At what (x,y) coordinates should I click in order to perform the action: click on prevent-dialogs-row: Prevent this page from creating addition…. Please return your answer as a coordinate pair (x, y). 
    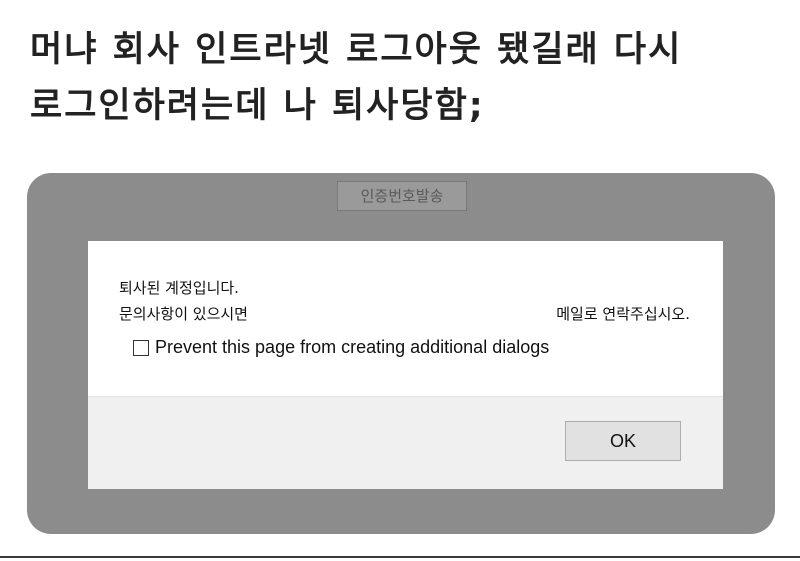
    Looking at the image, I should click on (341, 347).